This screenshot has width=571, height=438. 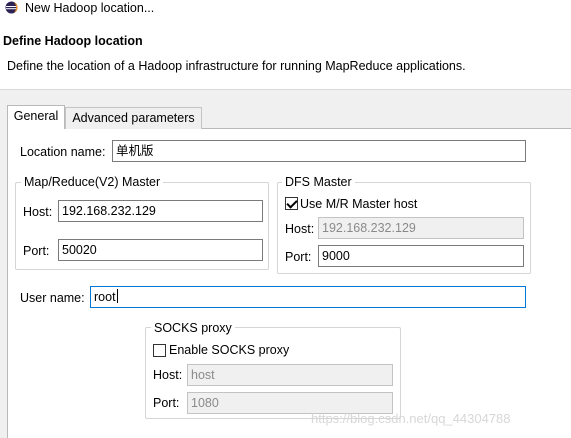 I want to click on mr-host-input: 192.168.232.129, so click(x=160, y=211).